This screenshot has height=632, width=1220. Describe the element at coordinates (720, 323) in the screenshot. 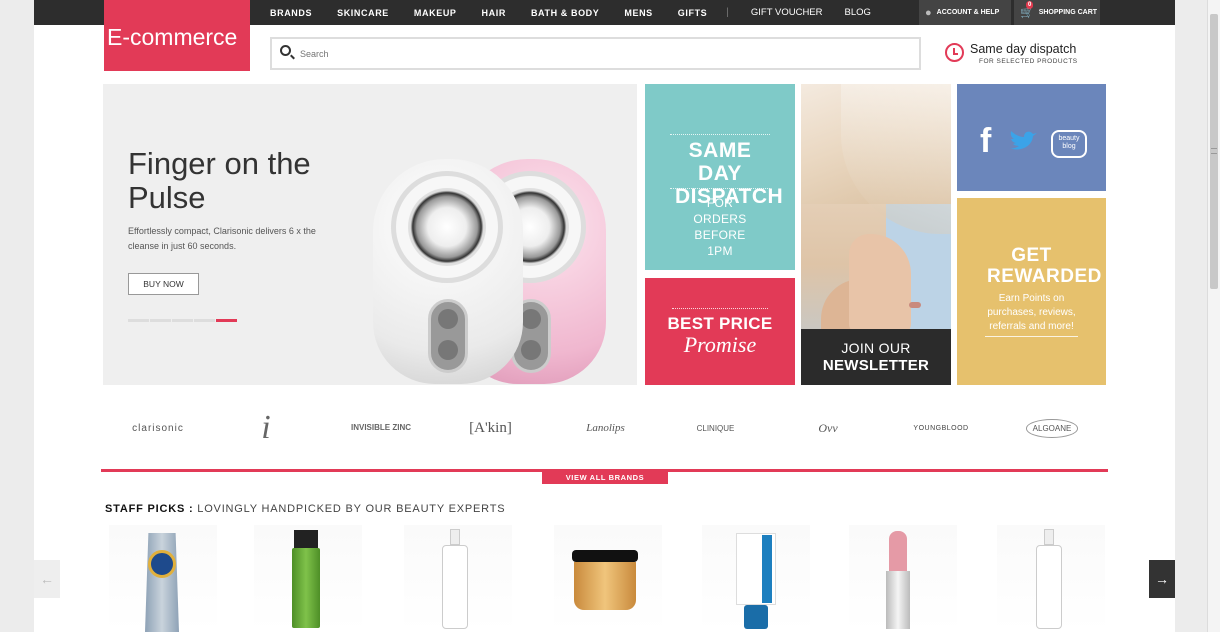

I see `tile-price-heading: BEST PRICE` at that location.